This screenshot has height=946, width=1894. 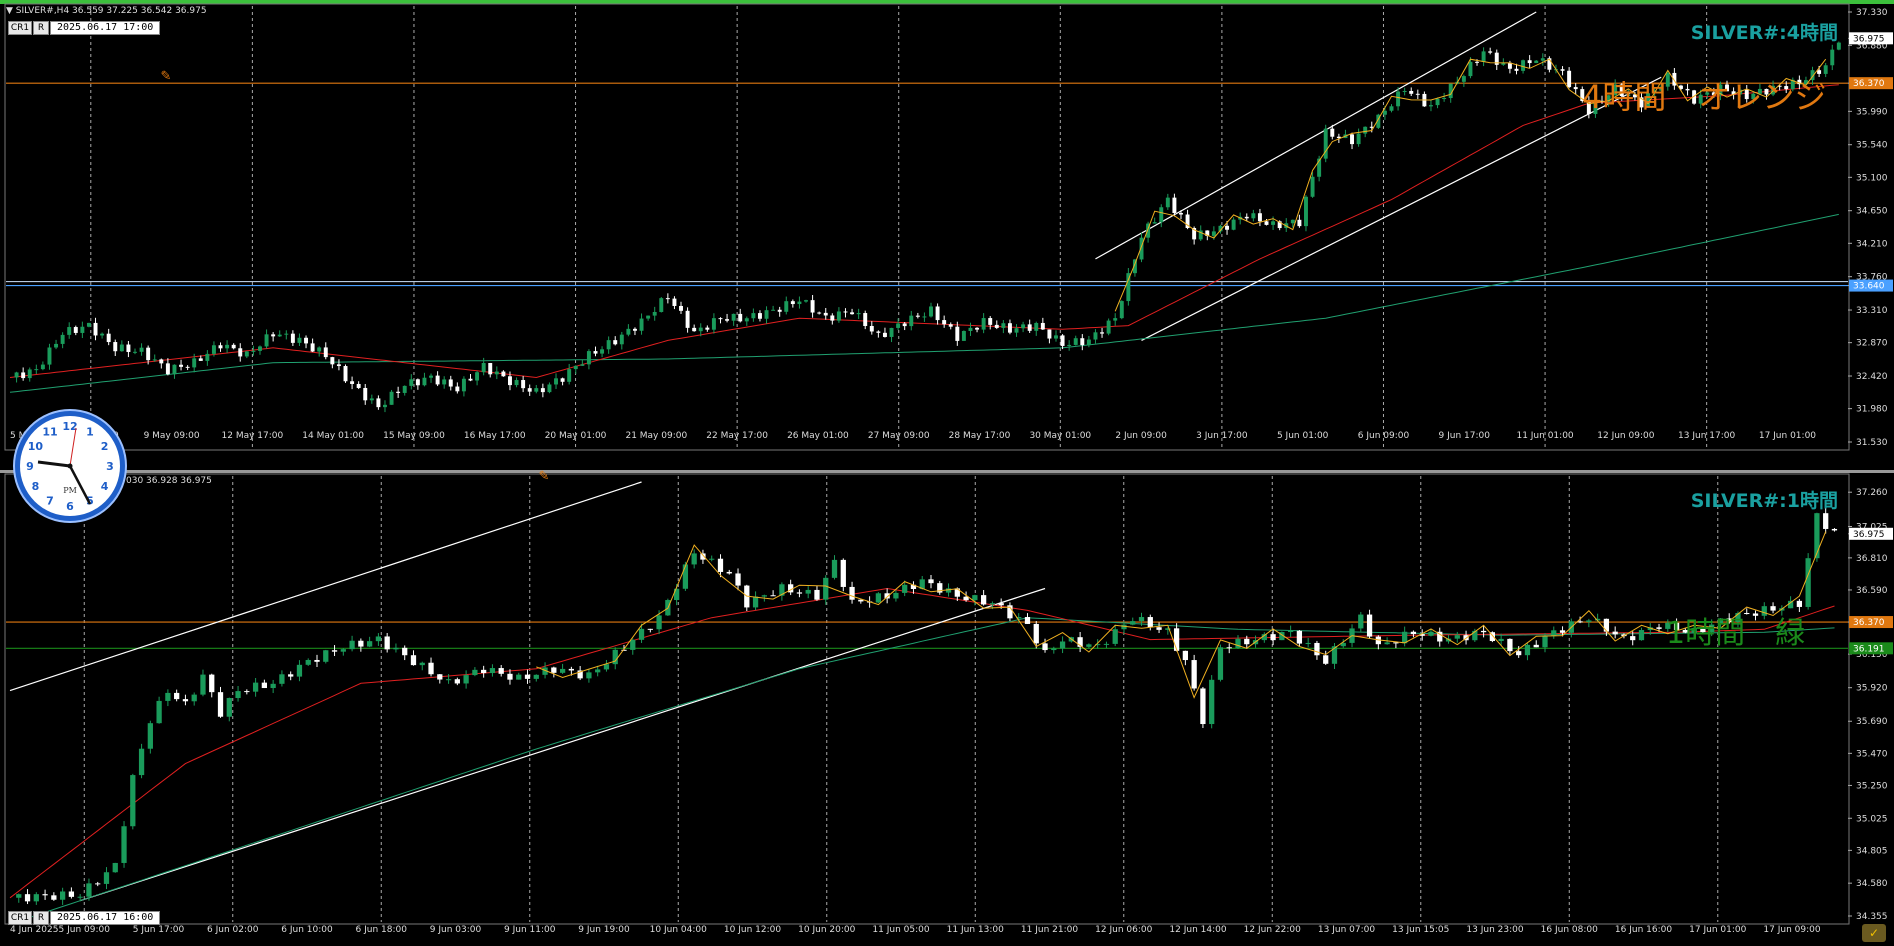 I want to click on clock-numeral: 7, so click(x=50, y=501).